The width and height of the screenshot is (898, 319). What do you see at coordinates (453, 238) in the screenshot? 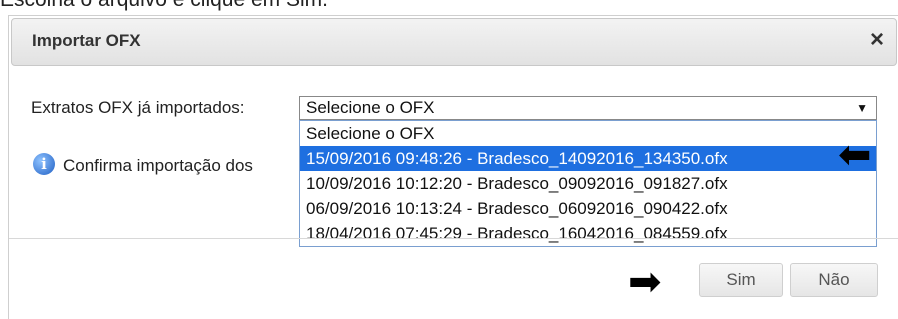
I see `dialog-divider` at bounding box center [453, 238].